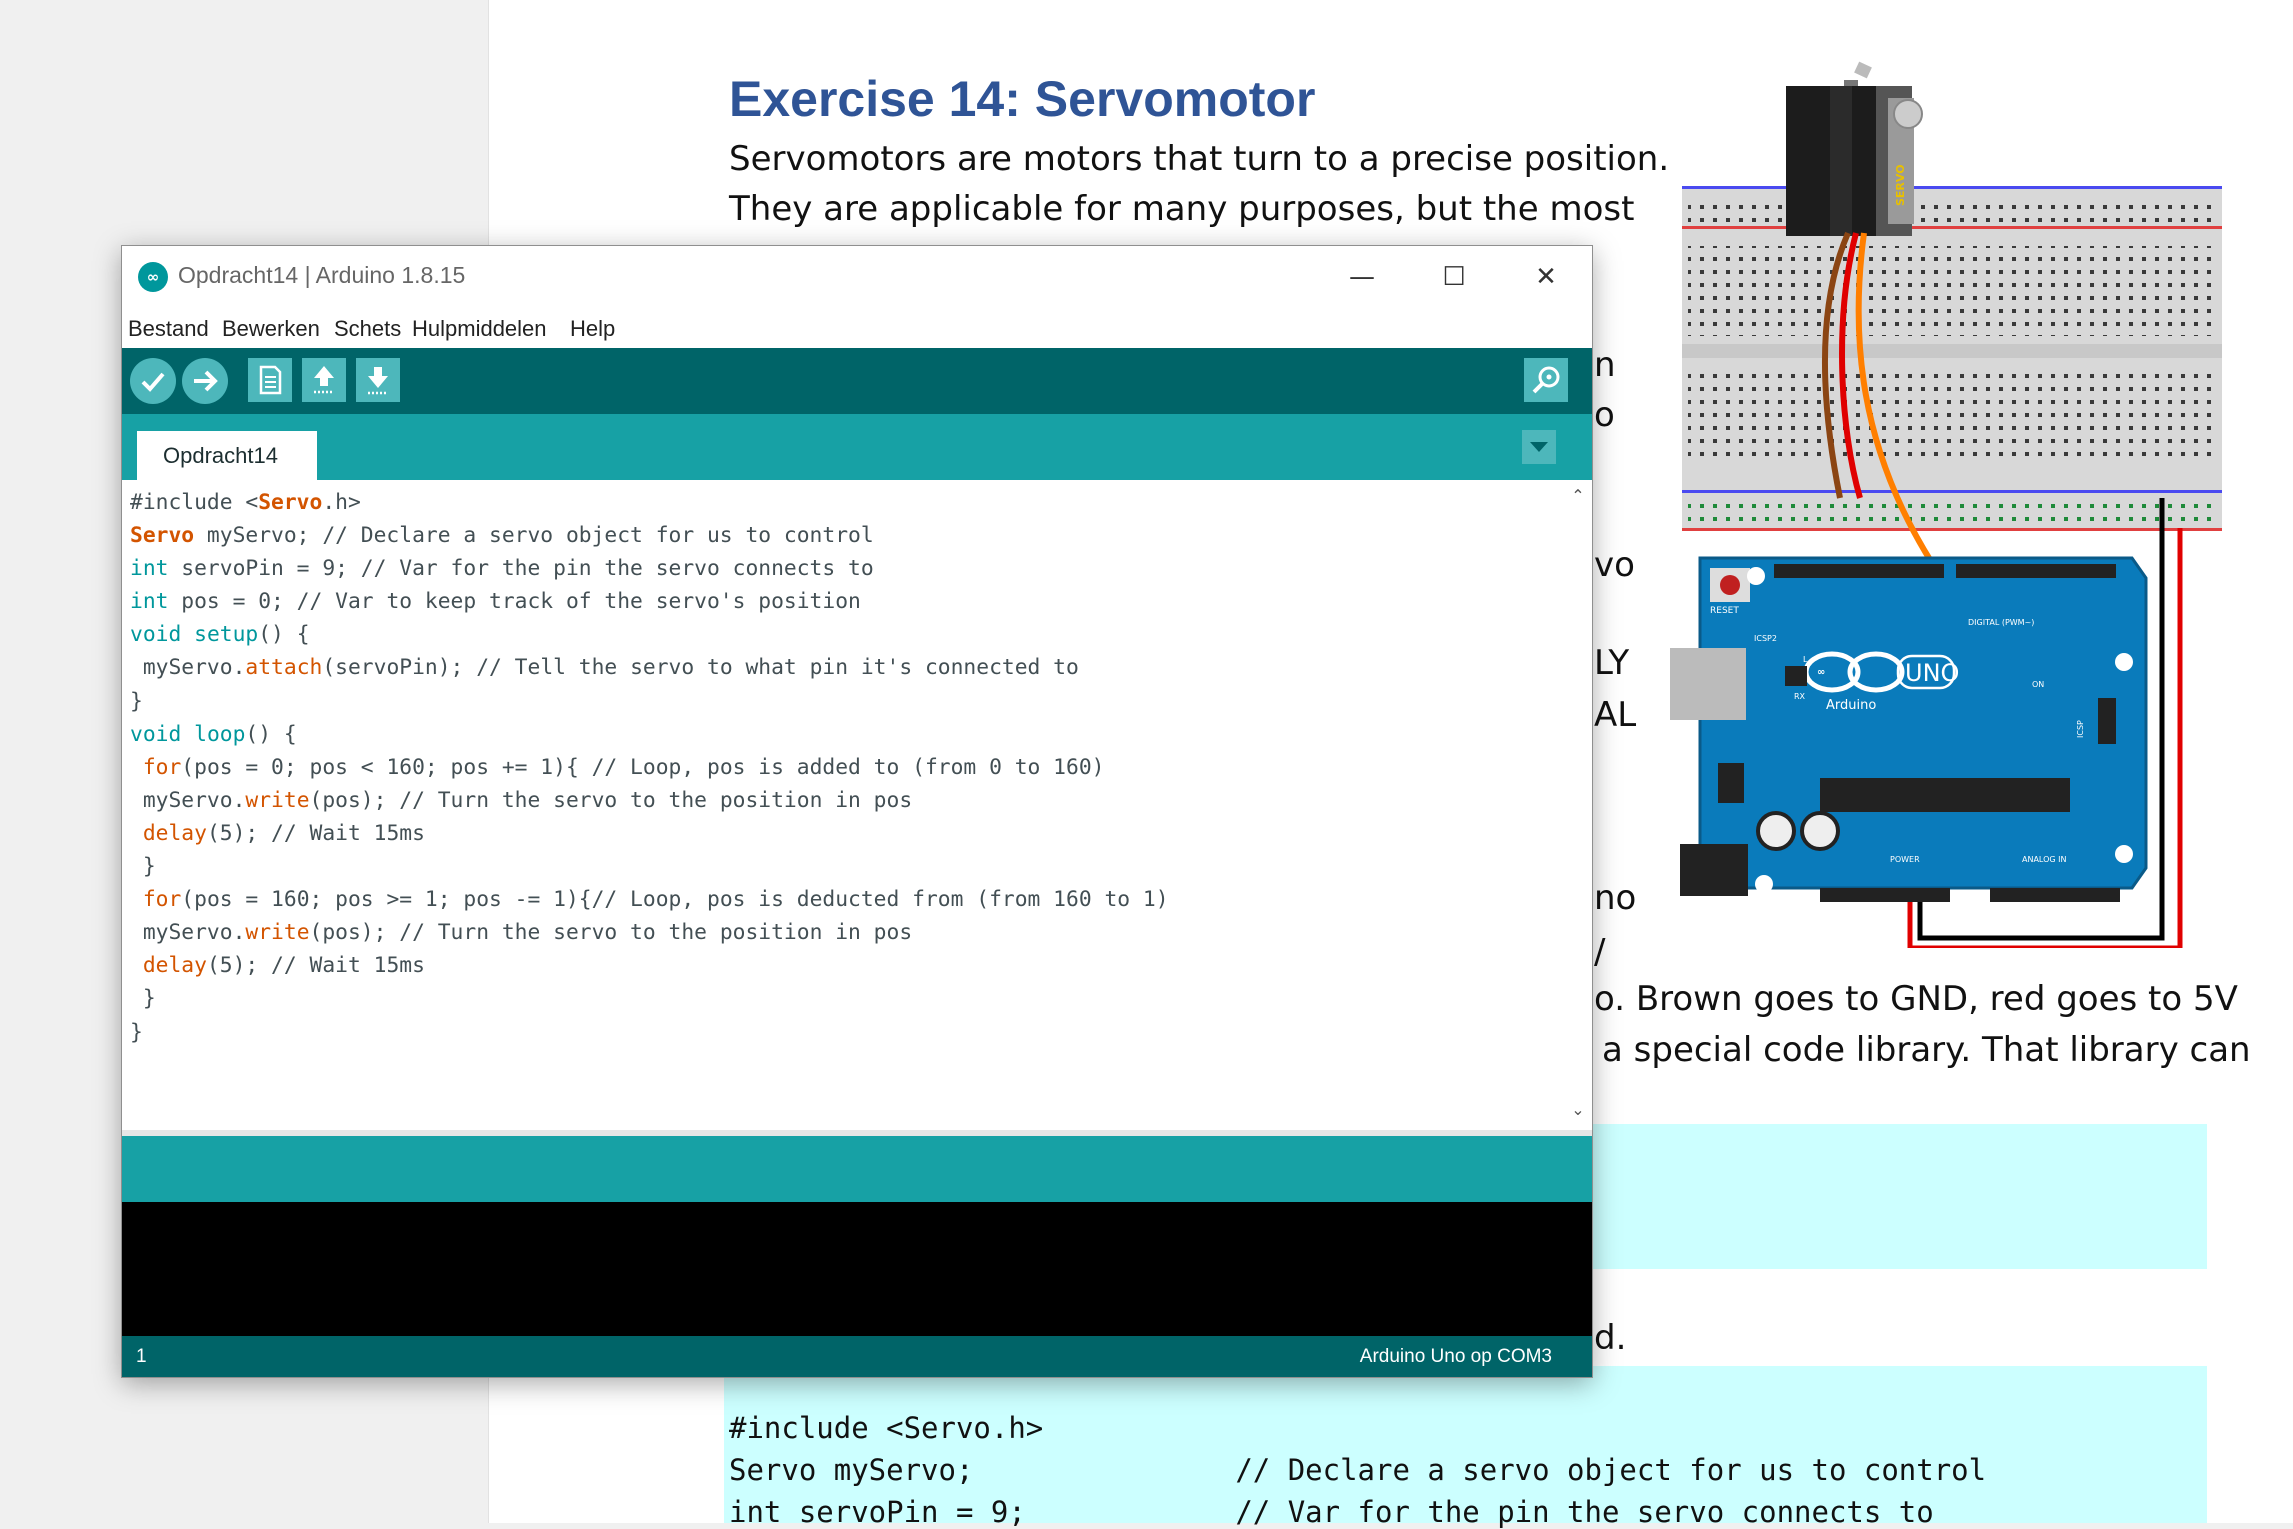 This screenshot has width=2293, height=1529. Describe the element at coordinates (1905, 859) in the screenshot. I see `svg-text: POWER` at that location.